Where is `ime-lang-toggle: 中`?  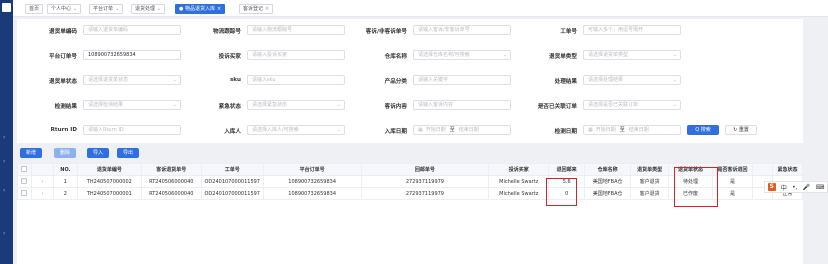
ime-lang-toggle: 中 is located at coordinates (784, 187).